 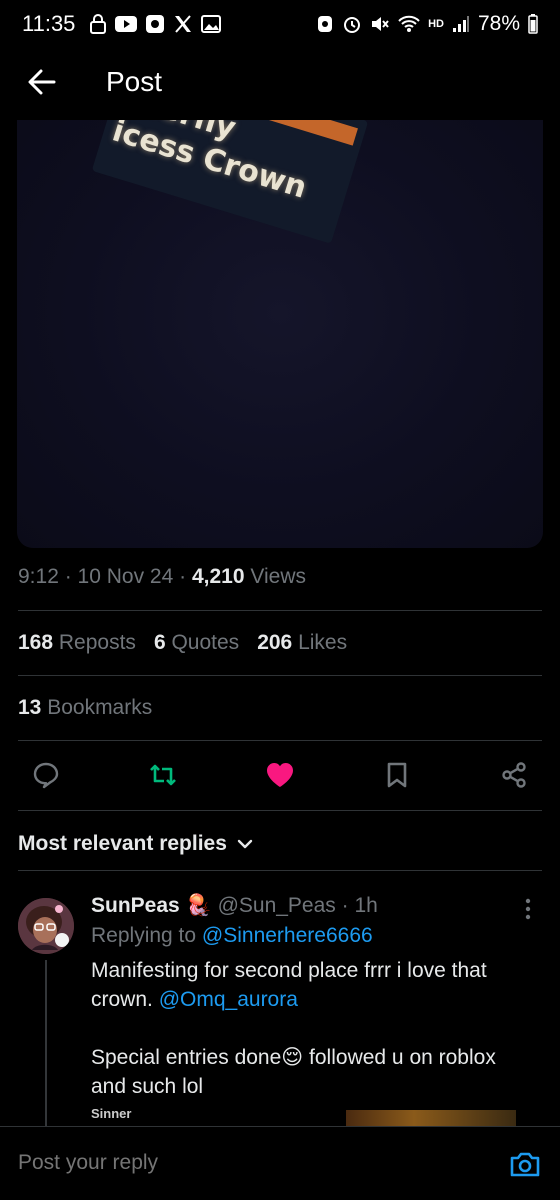 What do you see at coordinates (36, 642) in the screenshot?
I see `reposts-count: 168` at bounding box center [36, 642].